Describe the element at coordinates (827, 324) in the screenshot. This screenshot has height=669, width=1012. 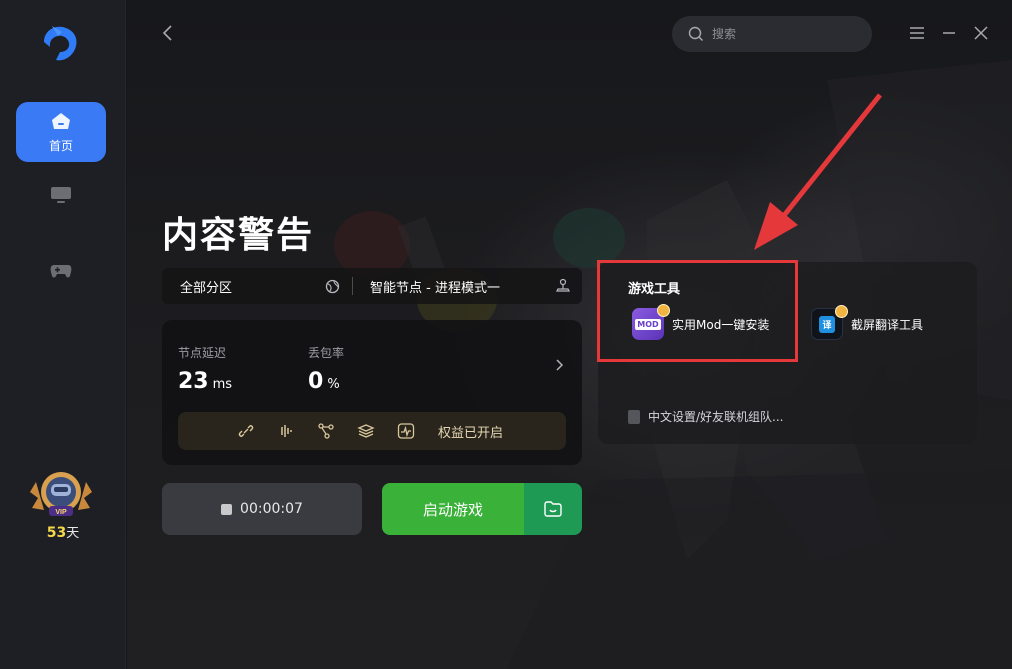
I see `translate-icon-text: 译` at that location.